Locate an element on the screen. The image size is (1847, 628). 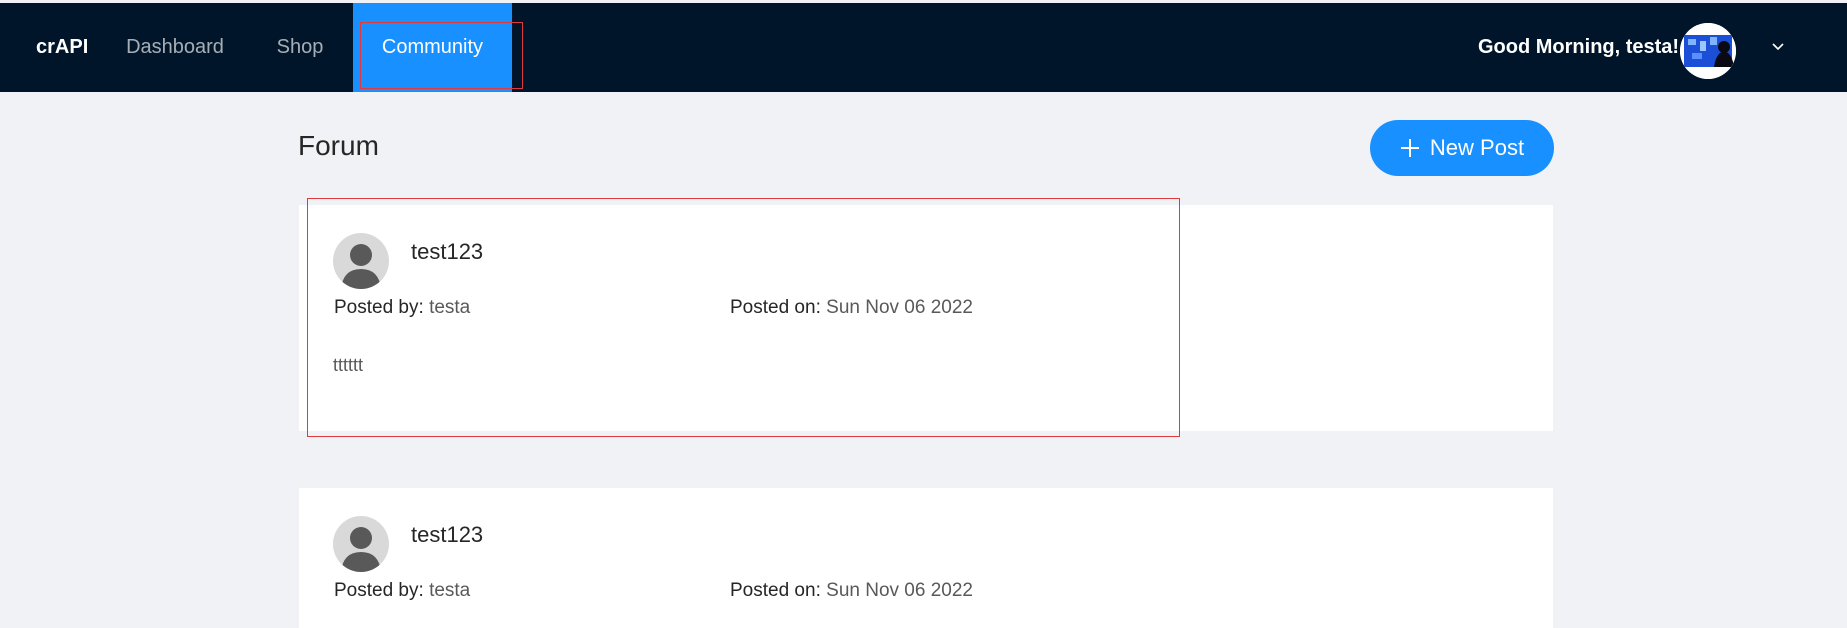
post-content: tttttt is located at coordinates (348, 365).